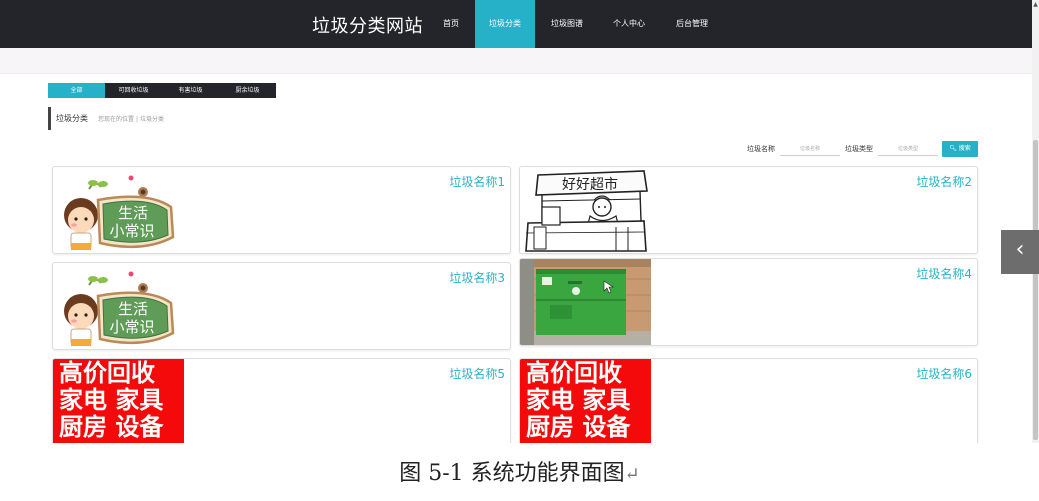 The height and width of the screenshot is (501, 1039). What do you see at coordinates (632, 474) in the screenshot?
I see `return-mark-icon: ↵` at bounding box center [632, 474].